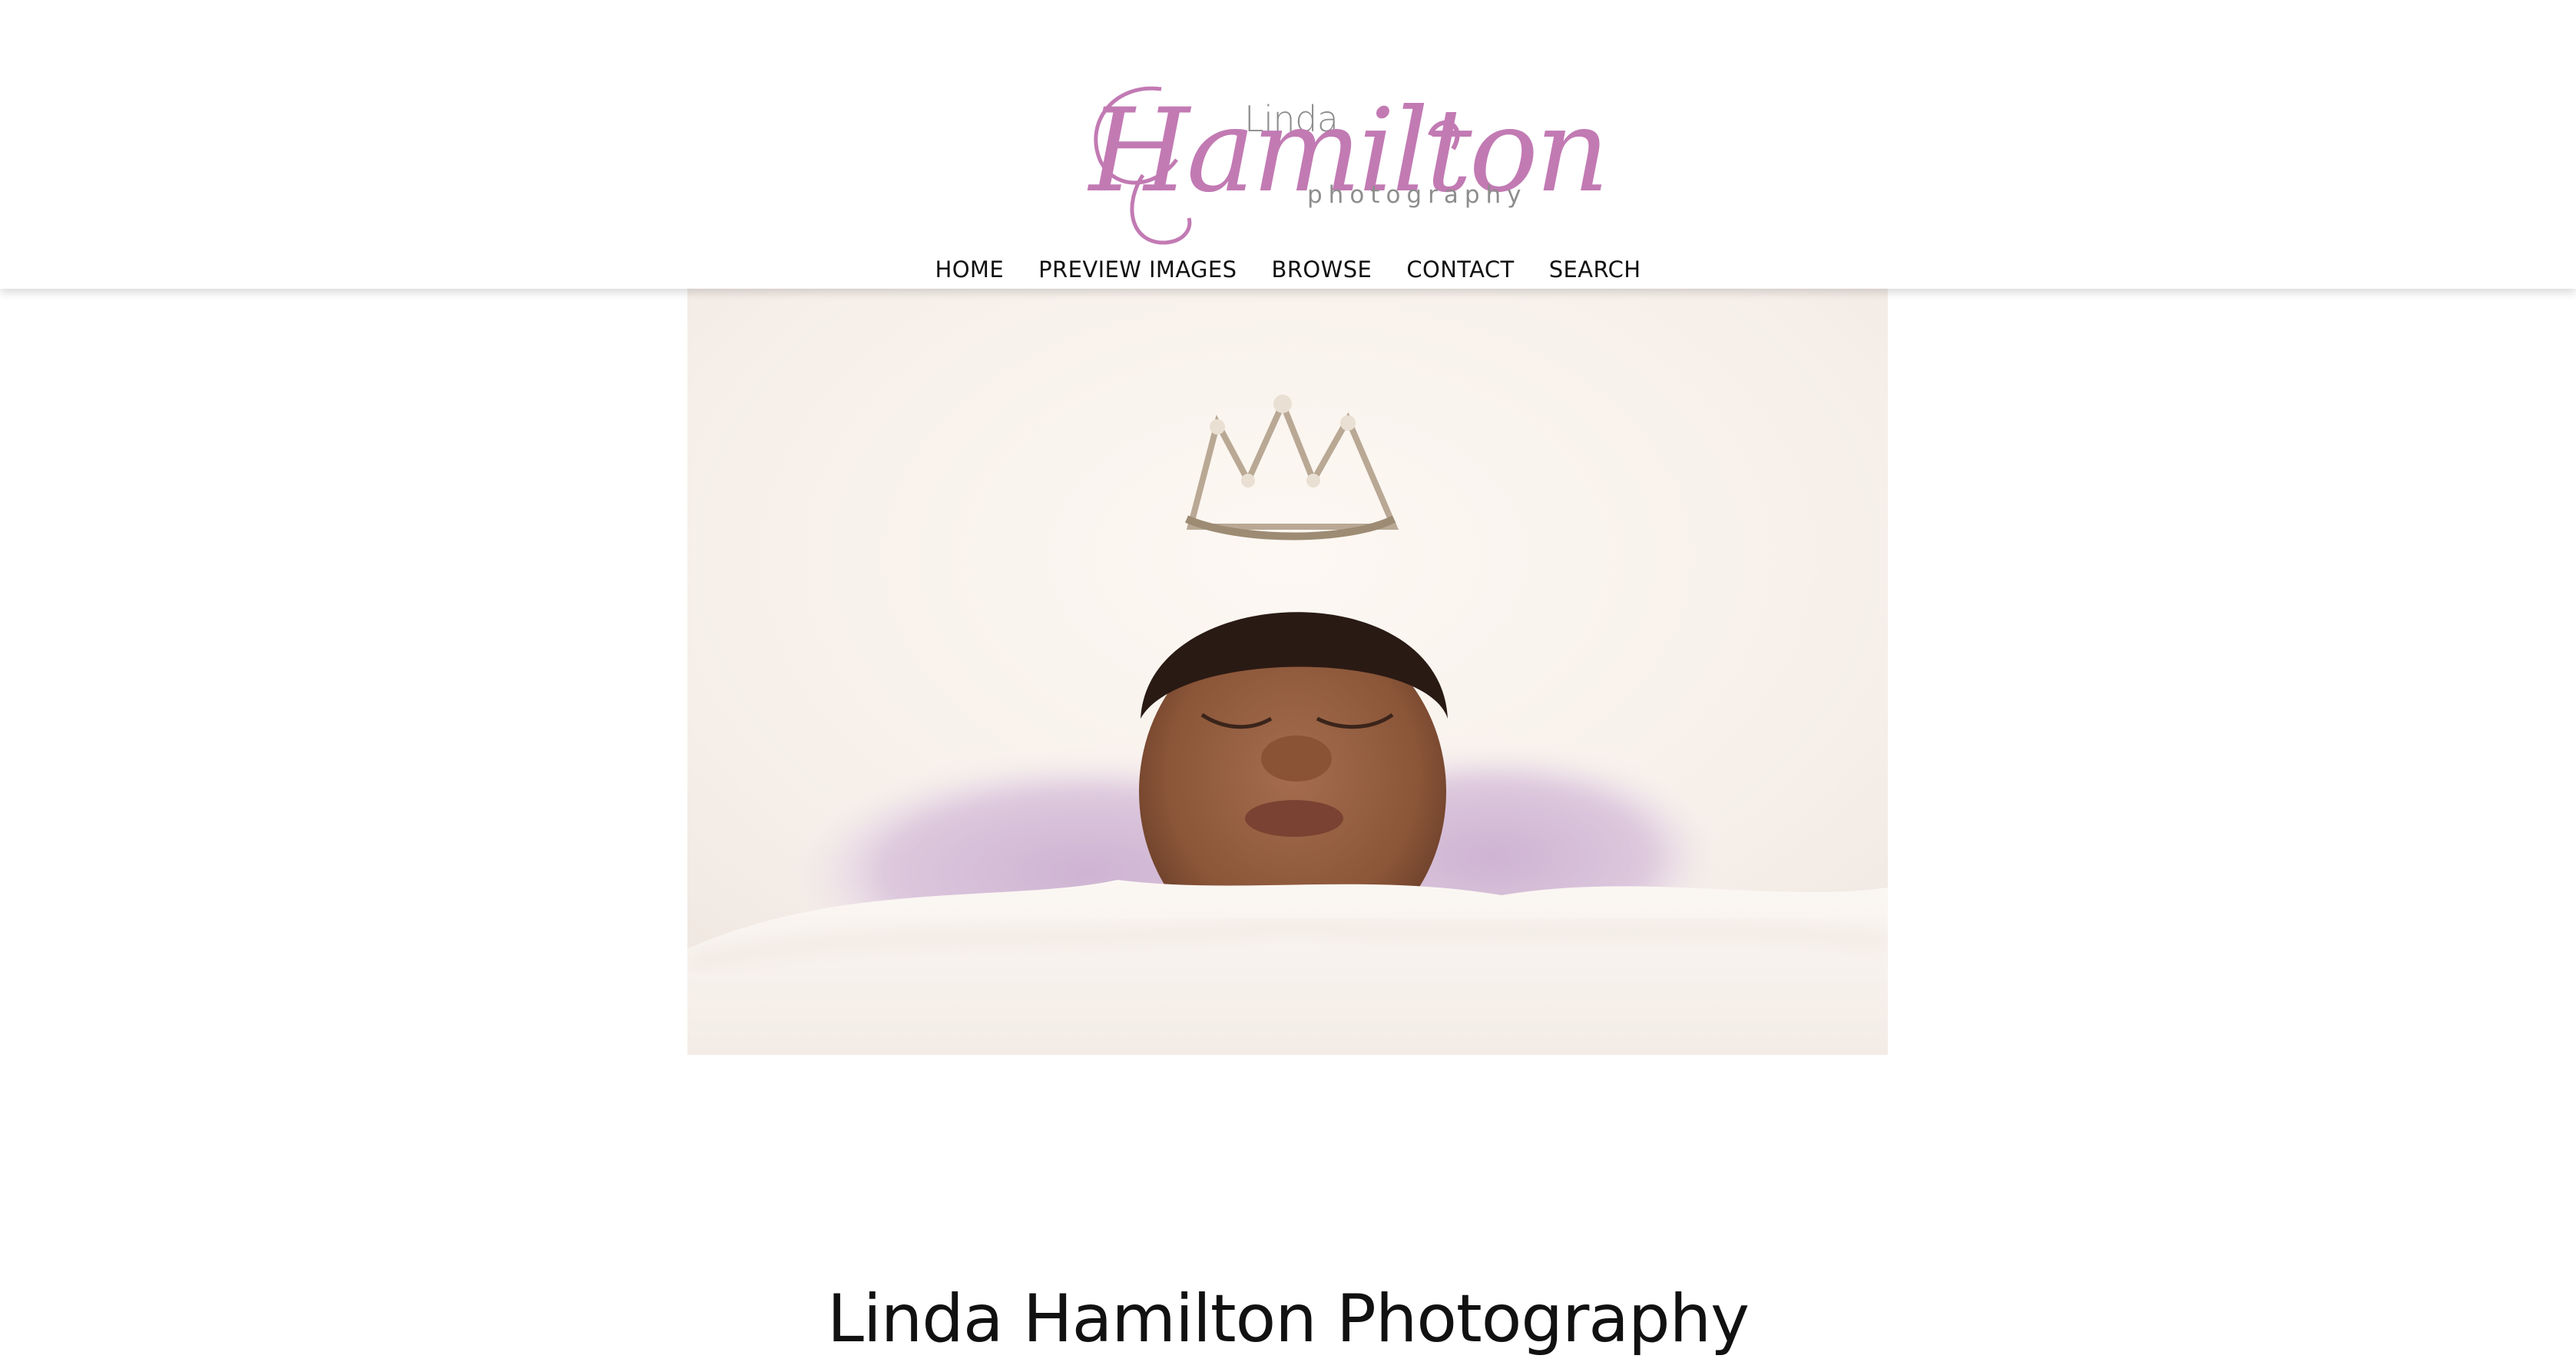 This screenshot has height=1362, width=2576. I want to click on site-logo: Linda Hamilton photography, so click(1339, 162).